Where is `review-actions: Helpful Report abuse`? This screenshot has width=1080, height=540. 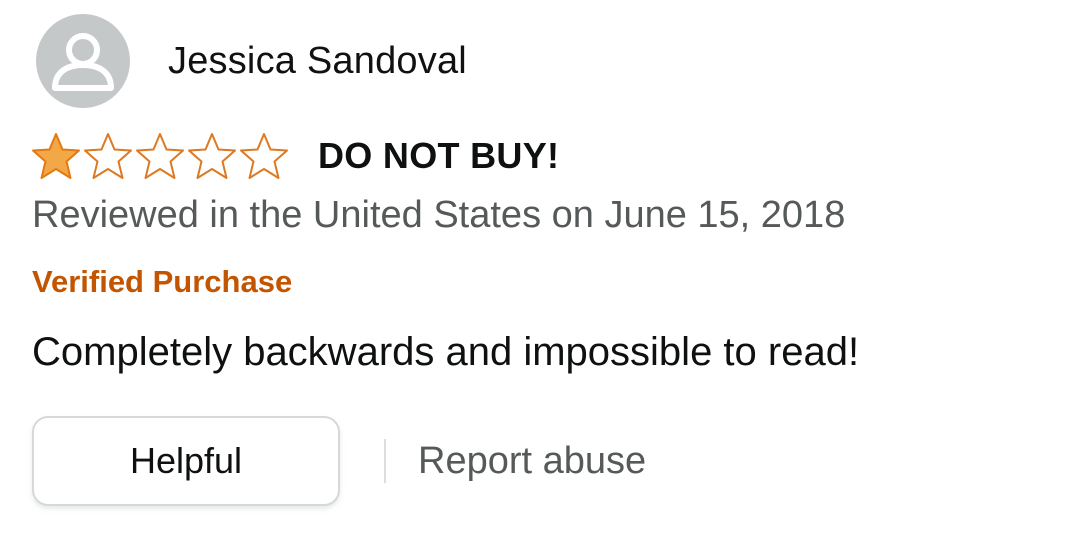
review-actions: Helpful Report abuse is located at coordinates (339, 461).